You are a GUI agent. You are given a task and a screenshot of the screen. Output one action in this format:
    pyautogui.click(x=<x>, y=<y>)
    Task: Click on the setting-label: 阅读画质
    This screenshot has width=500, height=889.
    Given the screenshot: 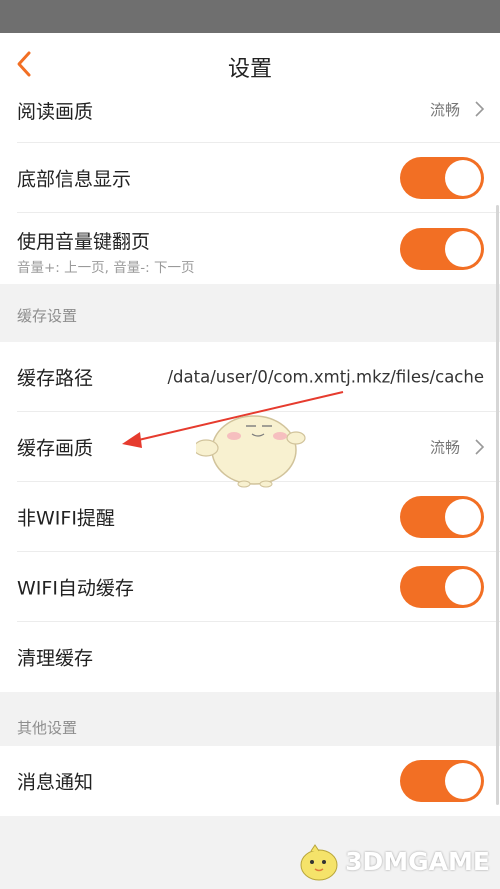 What is the action you would take?
    pyautogui.click(x=55, y=112)
    